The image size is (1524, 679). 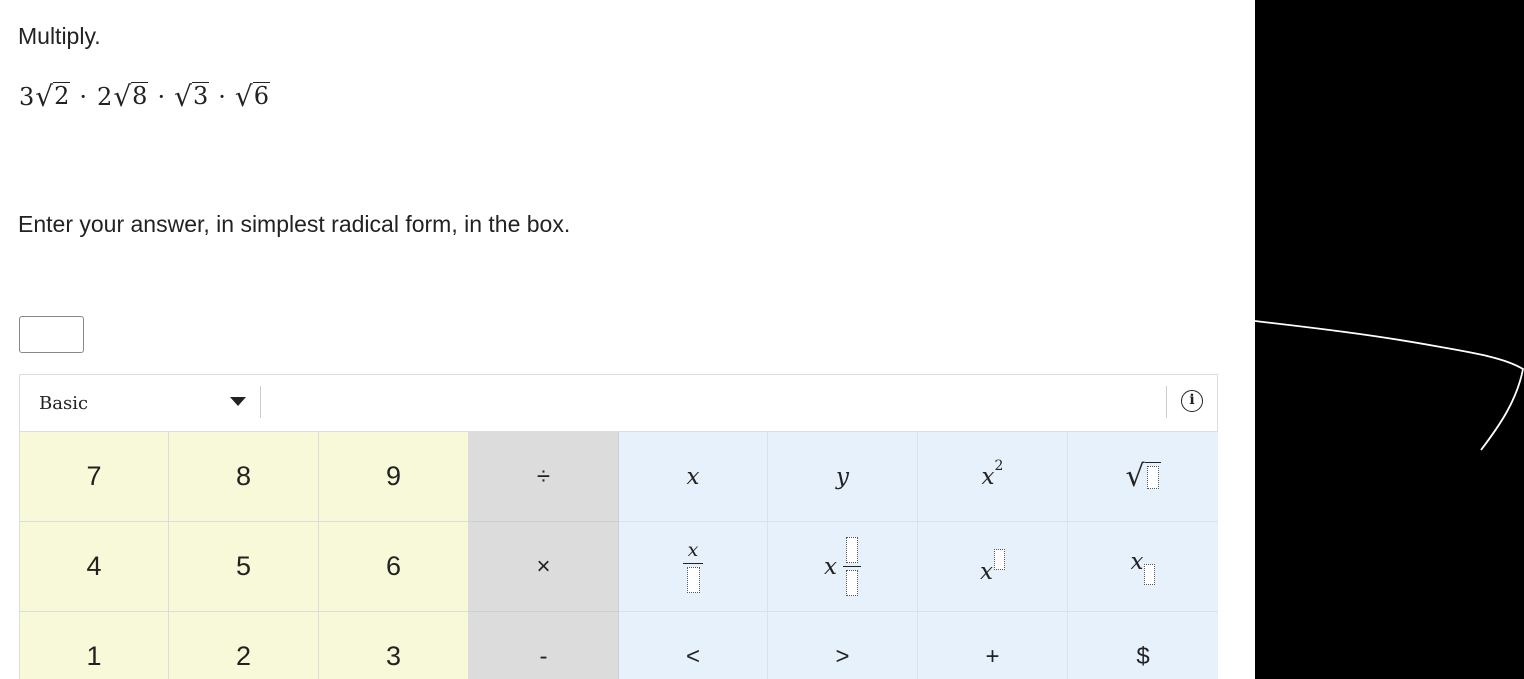 I want to click on key-dollar: $, so click(x=1143, y=645).